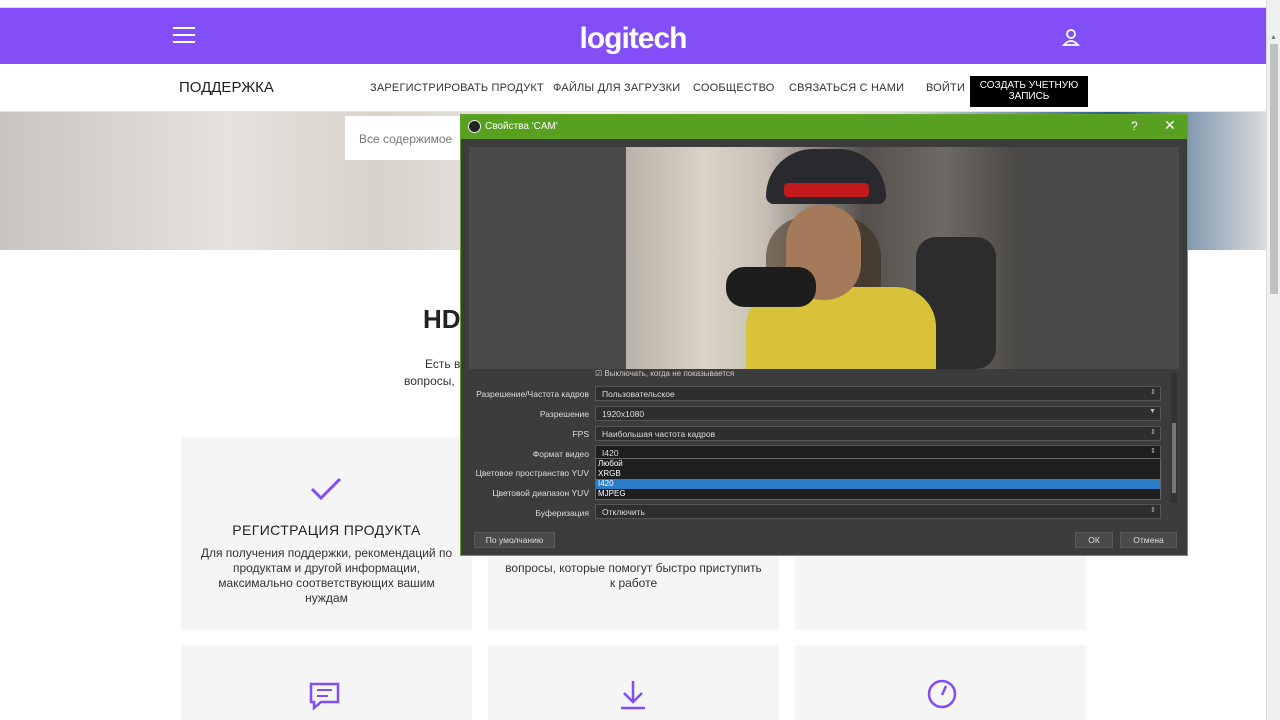 This screenshot has height=720, width=1280. What do you see at coordinates (521, 126) in the screenshot?
I see `dialog-title: Свойства 'CAM'` at bounding box center [521, 126].